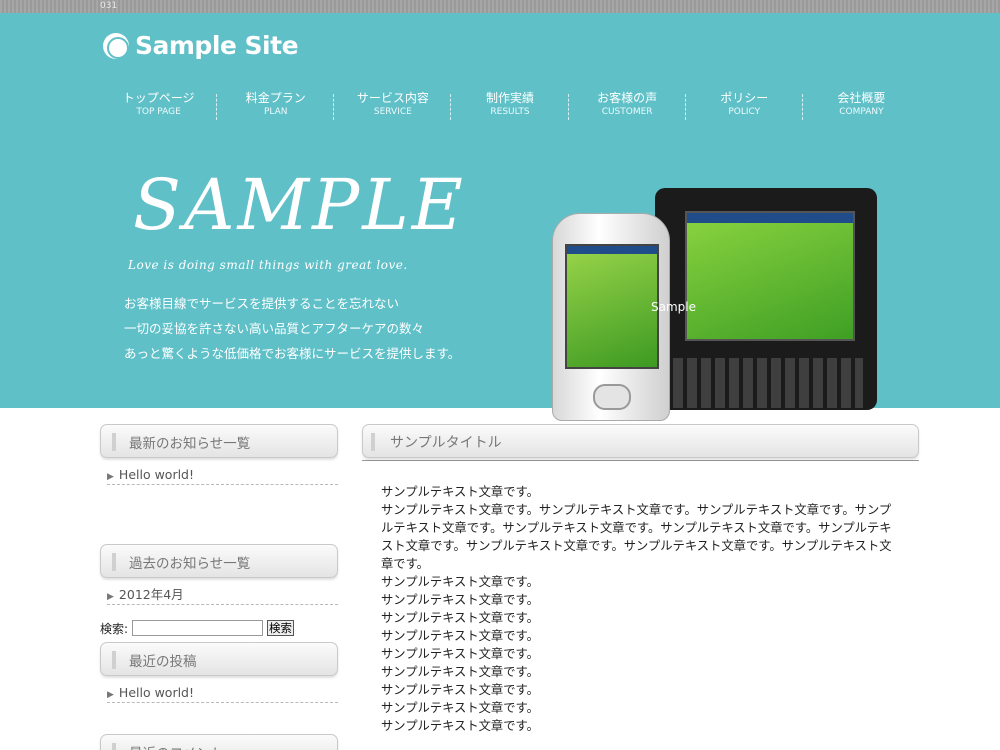 This screenshot has height=750, width=1000. Describe the element at coordinates (292, 353) in the screenshot. I see `hero-line: あっと驚くような低価格でお客様にサービスを提供します。` at that location.